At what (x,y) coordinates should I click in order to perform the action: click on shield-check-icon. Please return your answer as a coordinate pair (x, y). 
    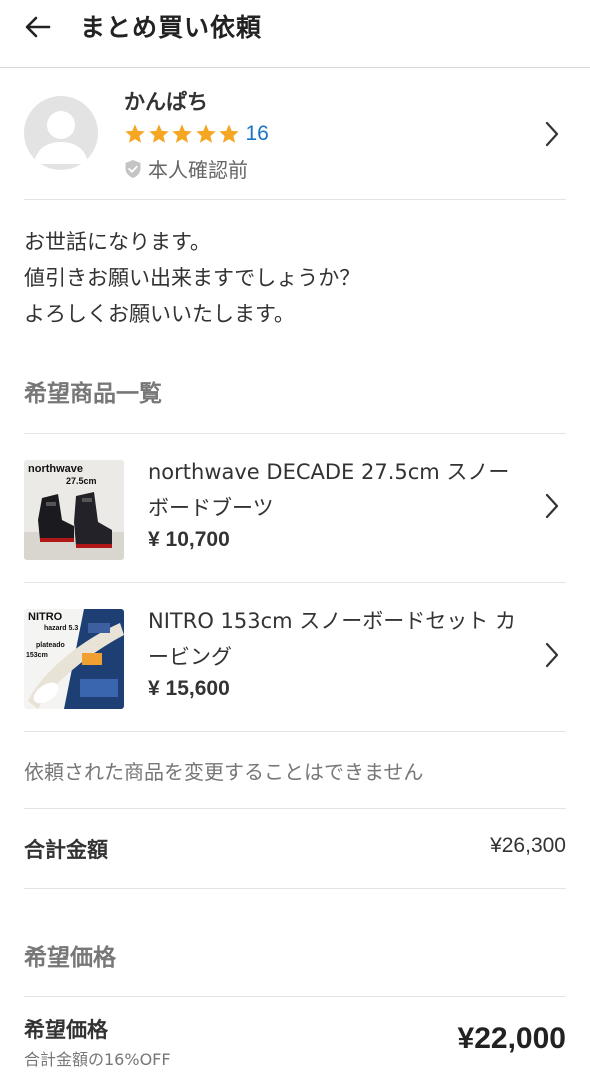
    Looking at the image, I should click on (133, 168).